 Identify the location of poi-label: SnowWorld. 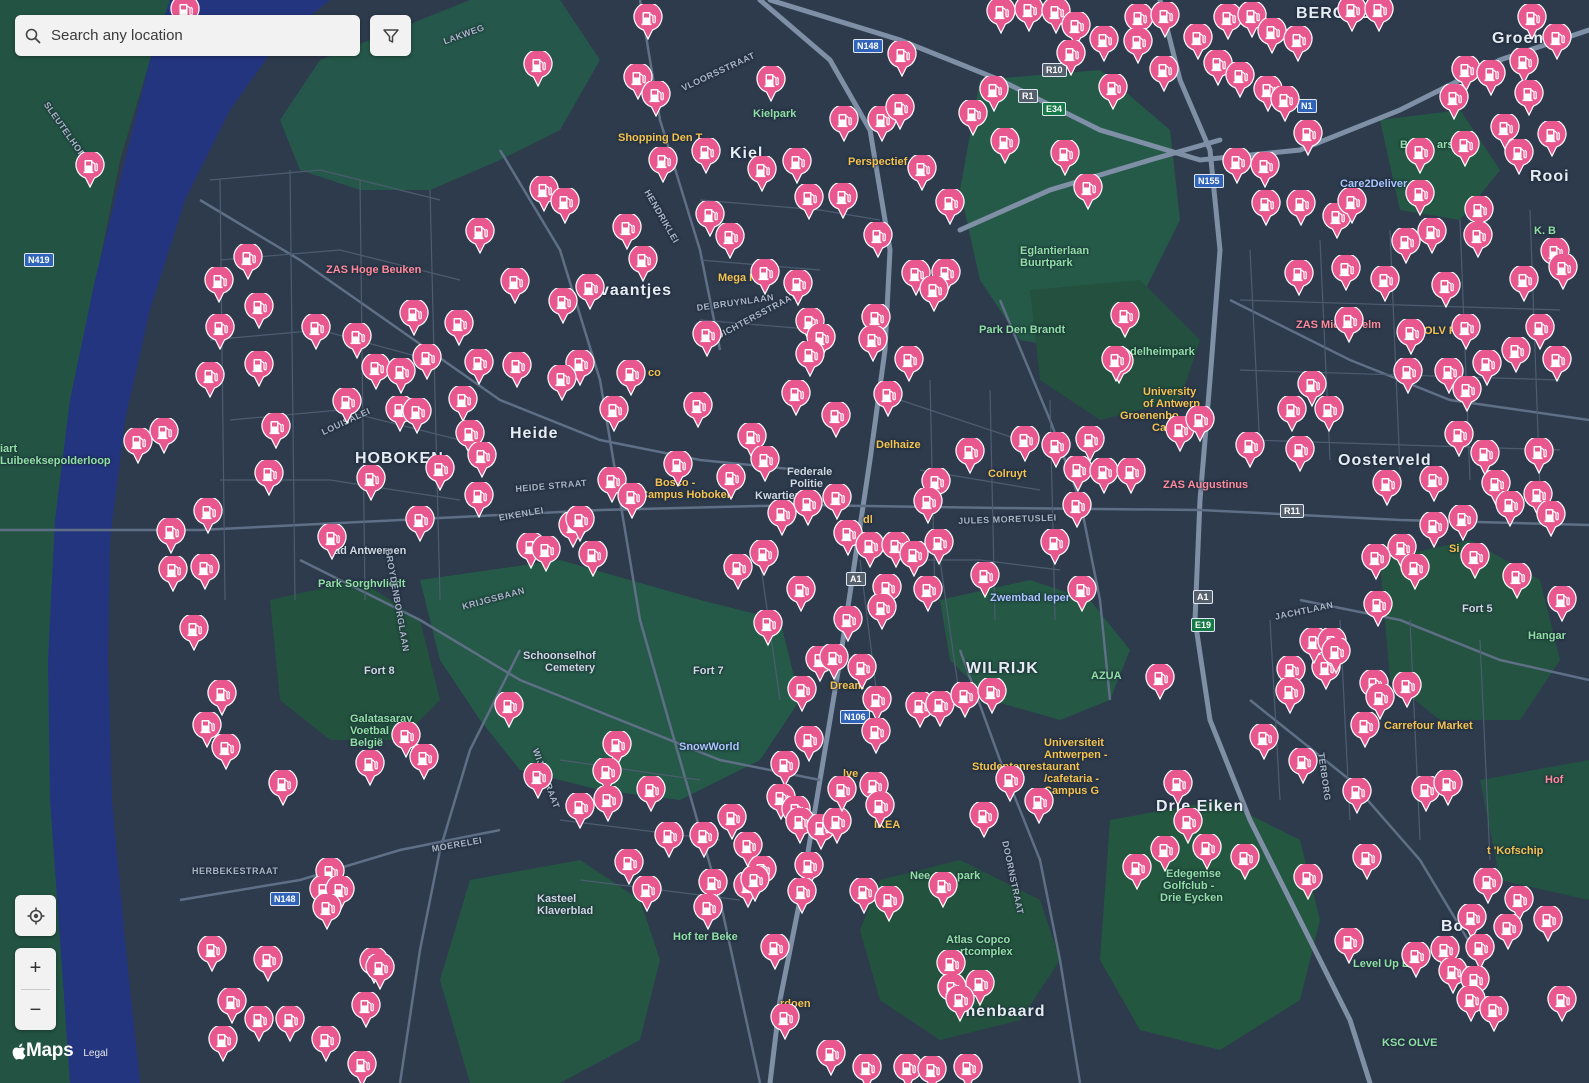
(709, 747).